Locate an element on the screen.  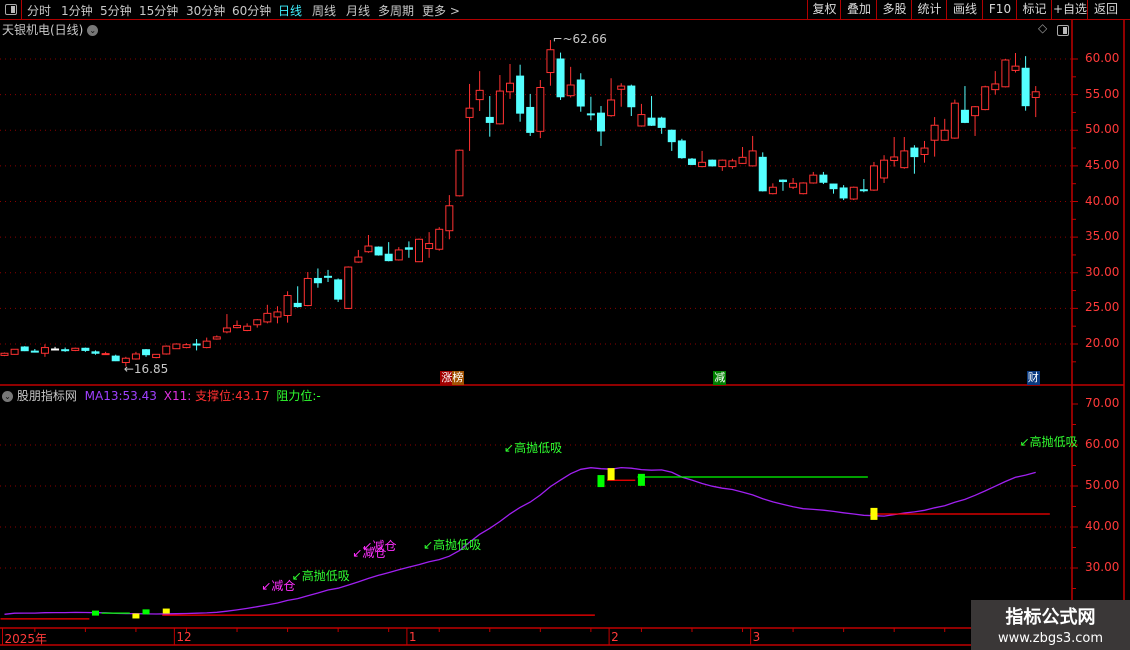
price-axis-label: 25.00 is located at coordinates (1102, 307).